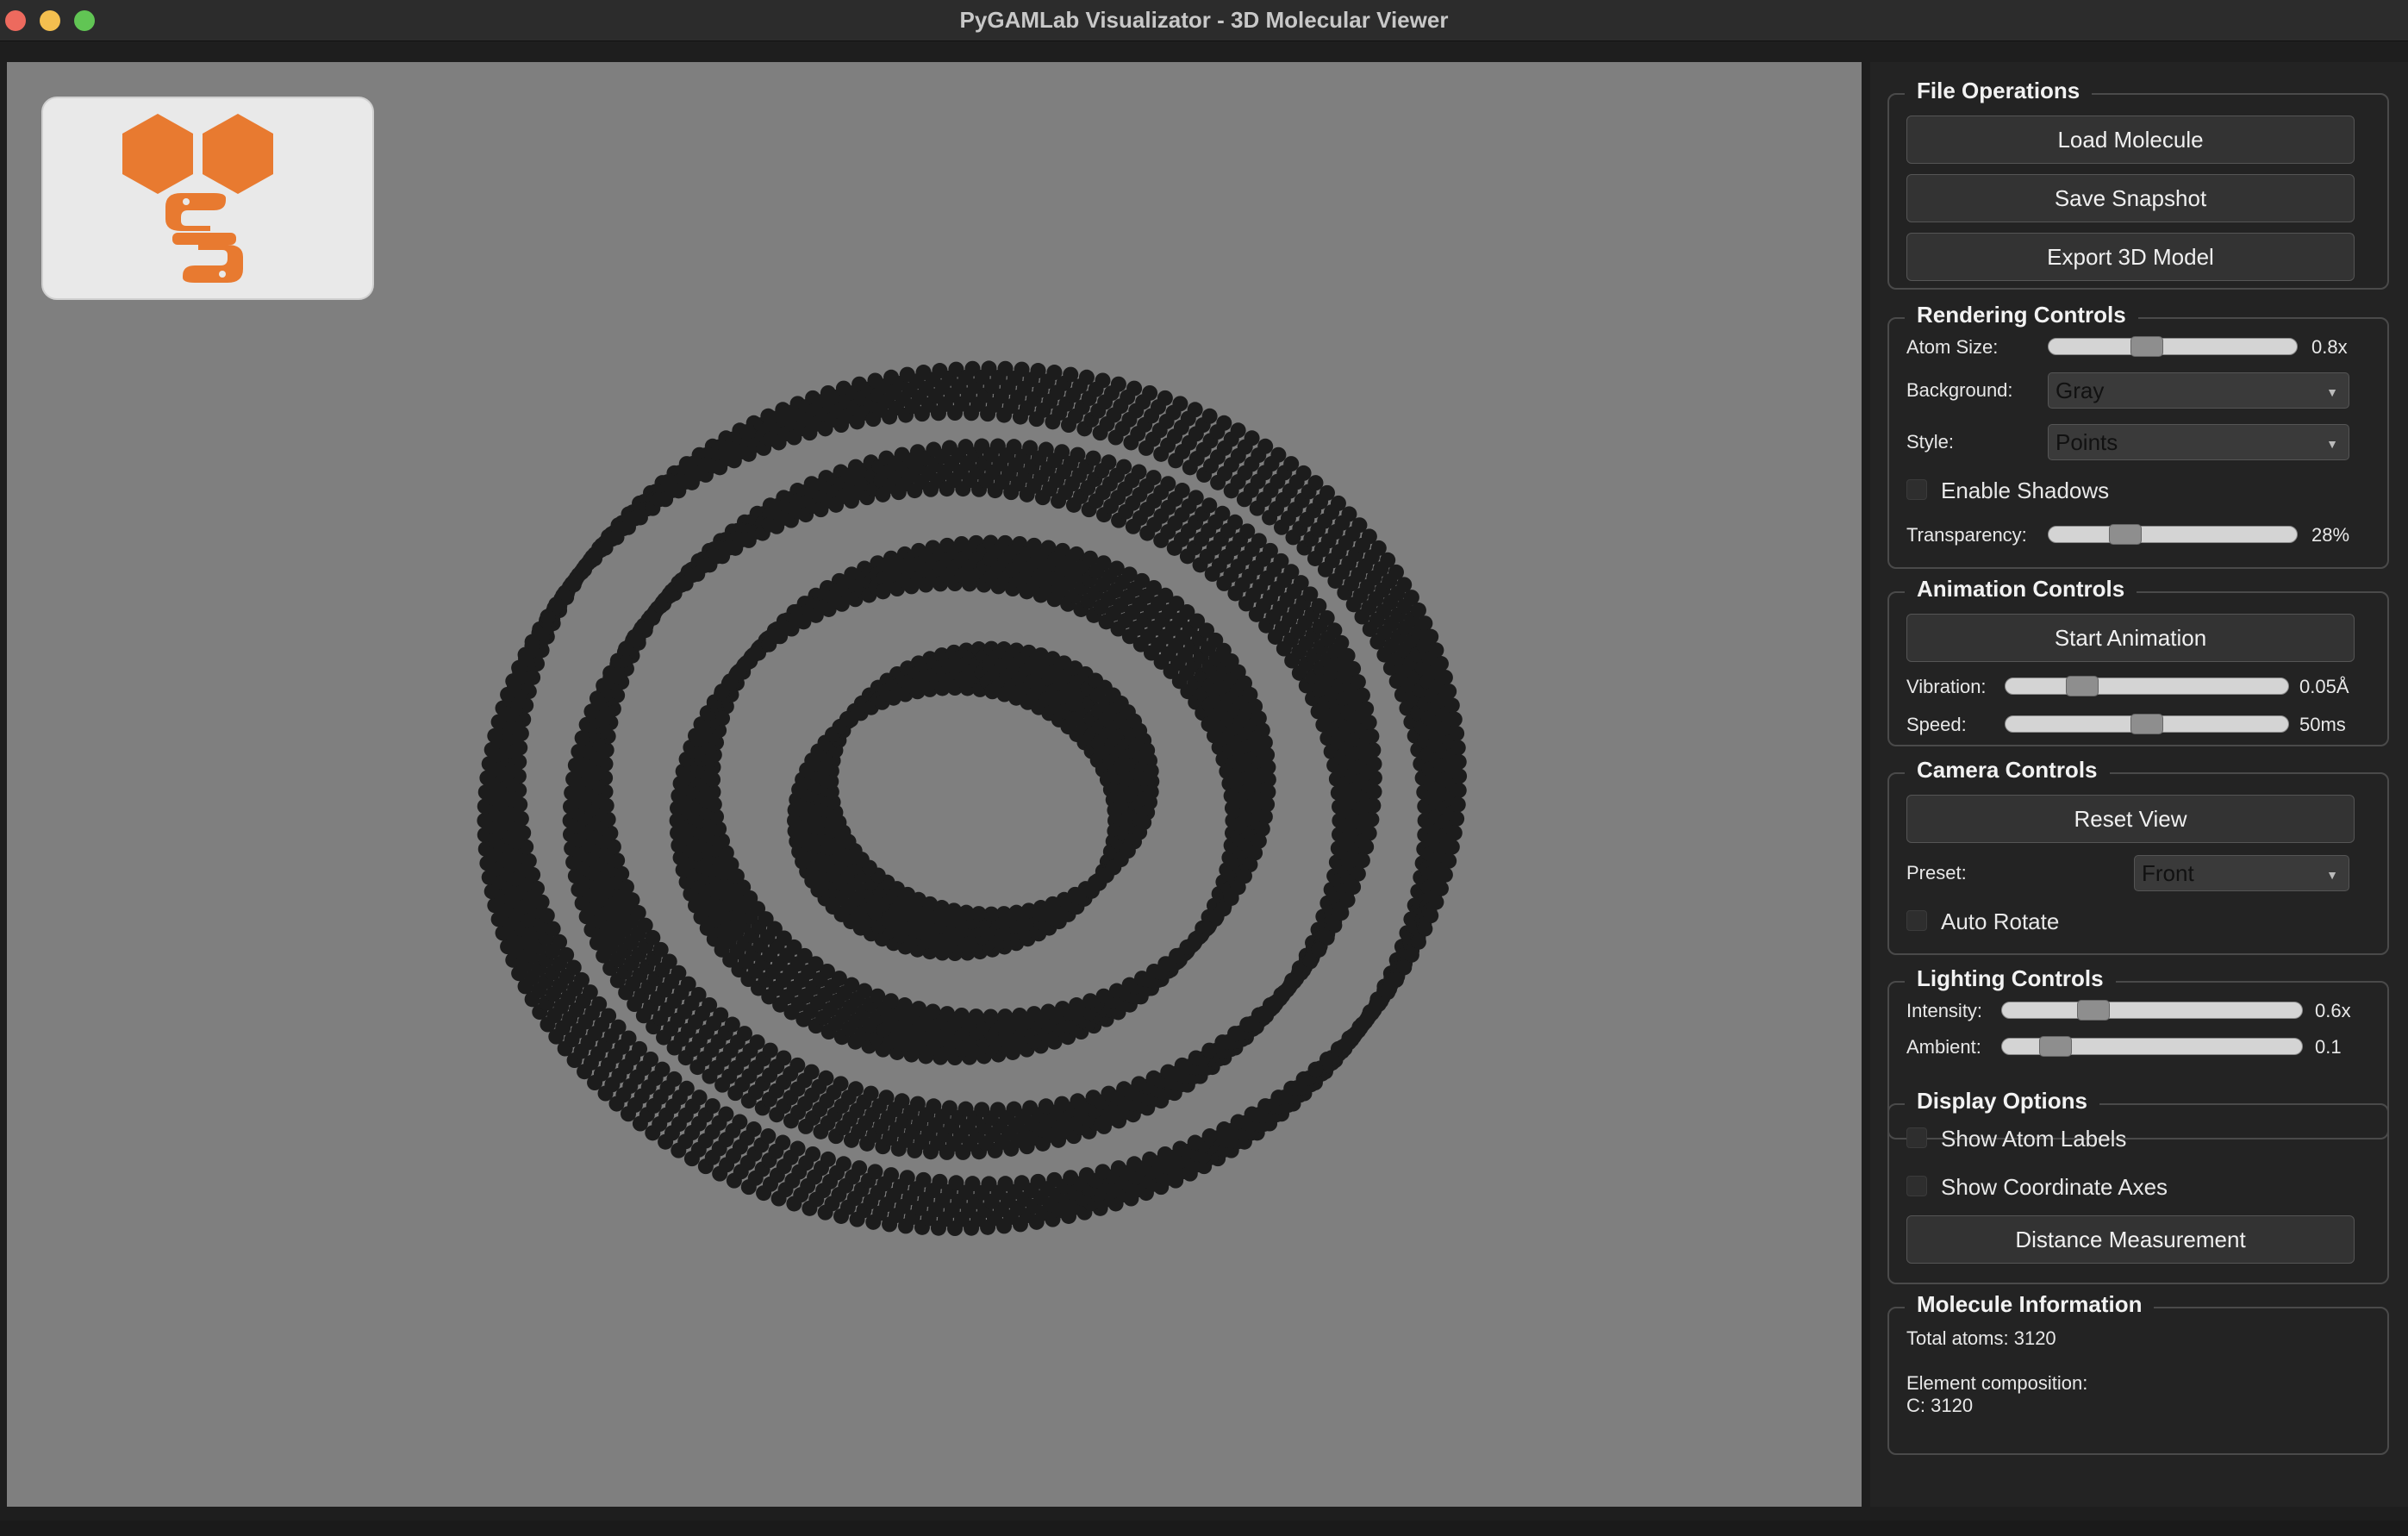  What do you see at coordinates (1917, 1186) in the screenshot?
I see `show-coordinate-axes-checkbox` at bounding box center [1917, 1186].